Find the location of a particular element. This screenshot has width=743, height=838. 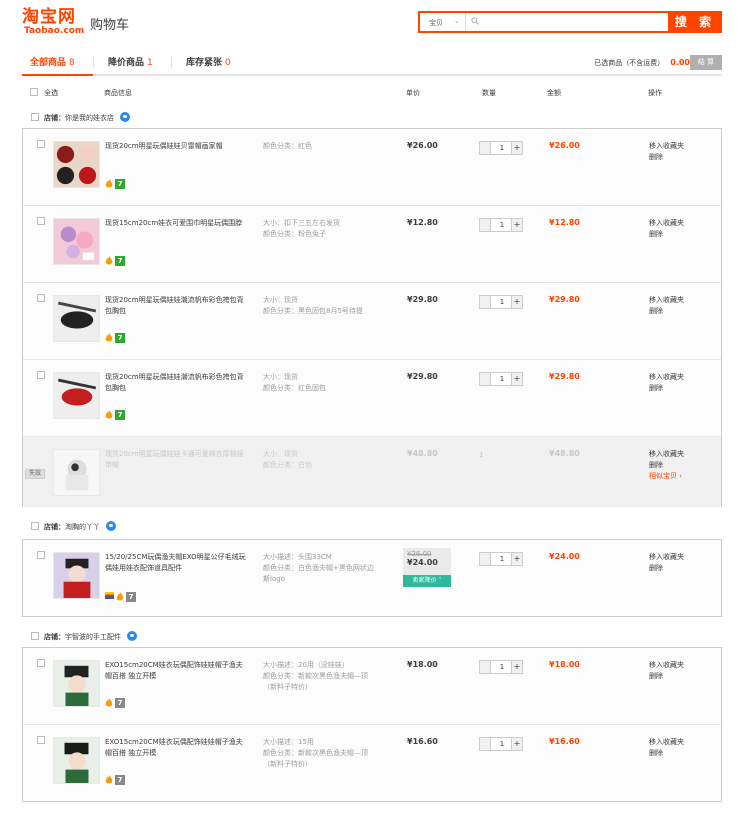

item-title: 现货20cm明星玩偶娃娃卡通可爱棉衣厚棉服带帽 is located at coordinates (176, 460).